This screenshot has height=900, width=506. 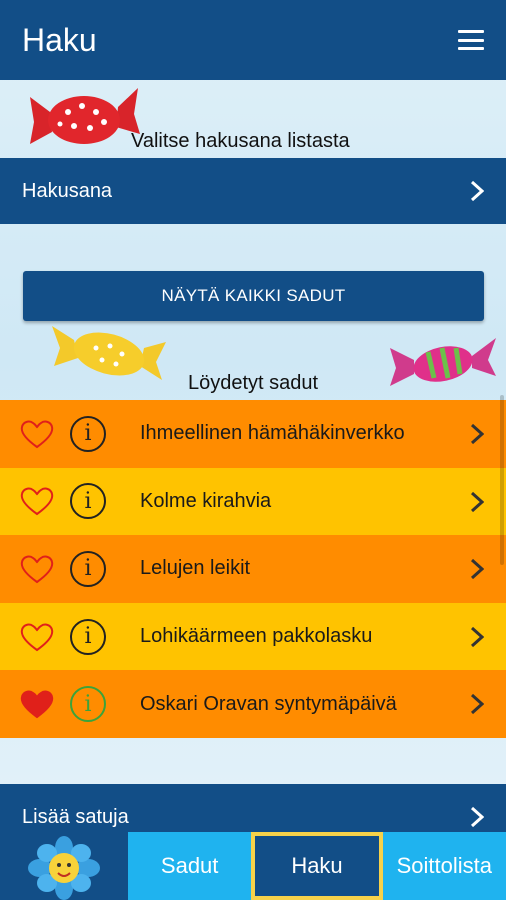 What do you see at coordinates (75, 816) in the screenshot?
I see `more-stories-label: Lisää satuja` at bounding box center [75, 816].